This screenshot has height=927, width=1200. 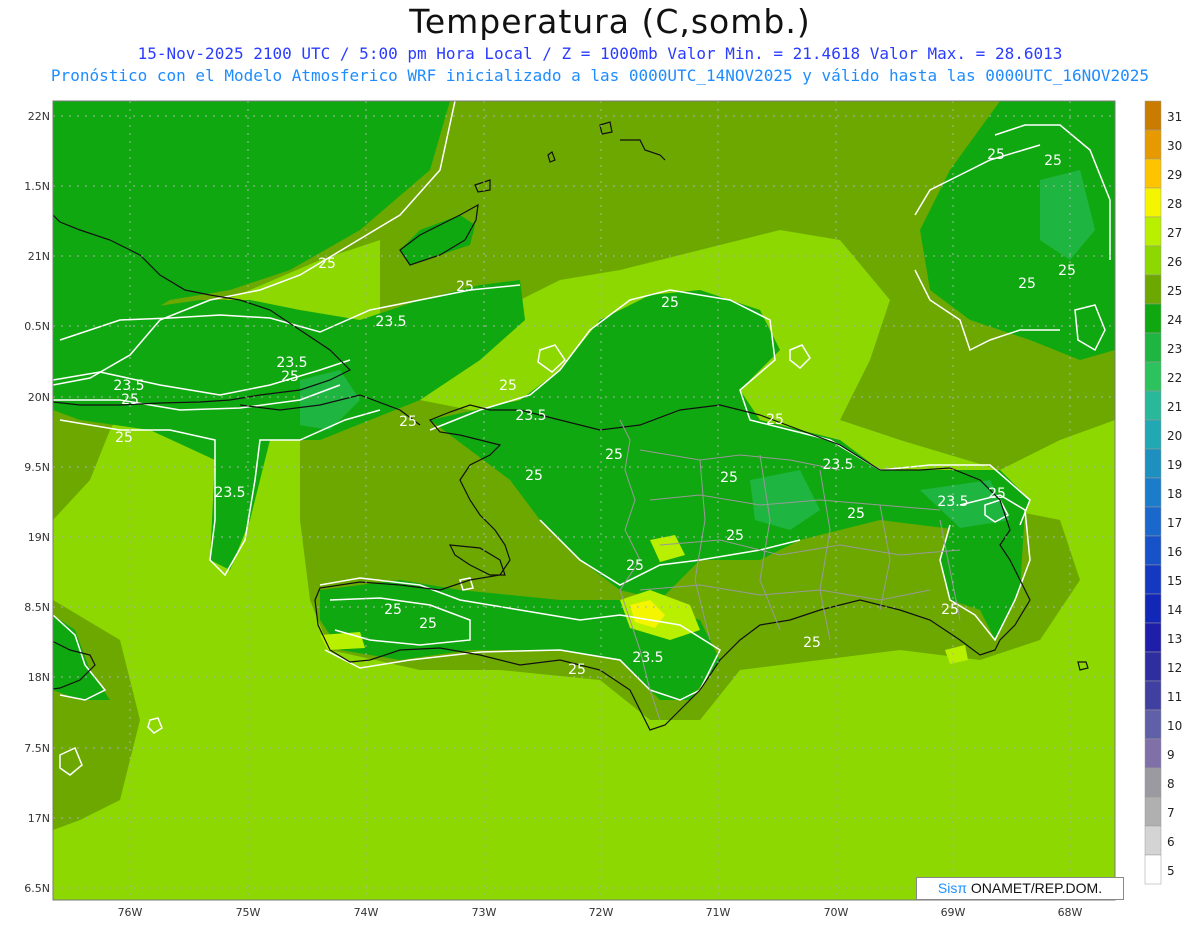 I want to click on credit-box: Sisπ ONAMET/REP.DOM., so click(x=1020, y=888).